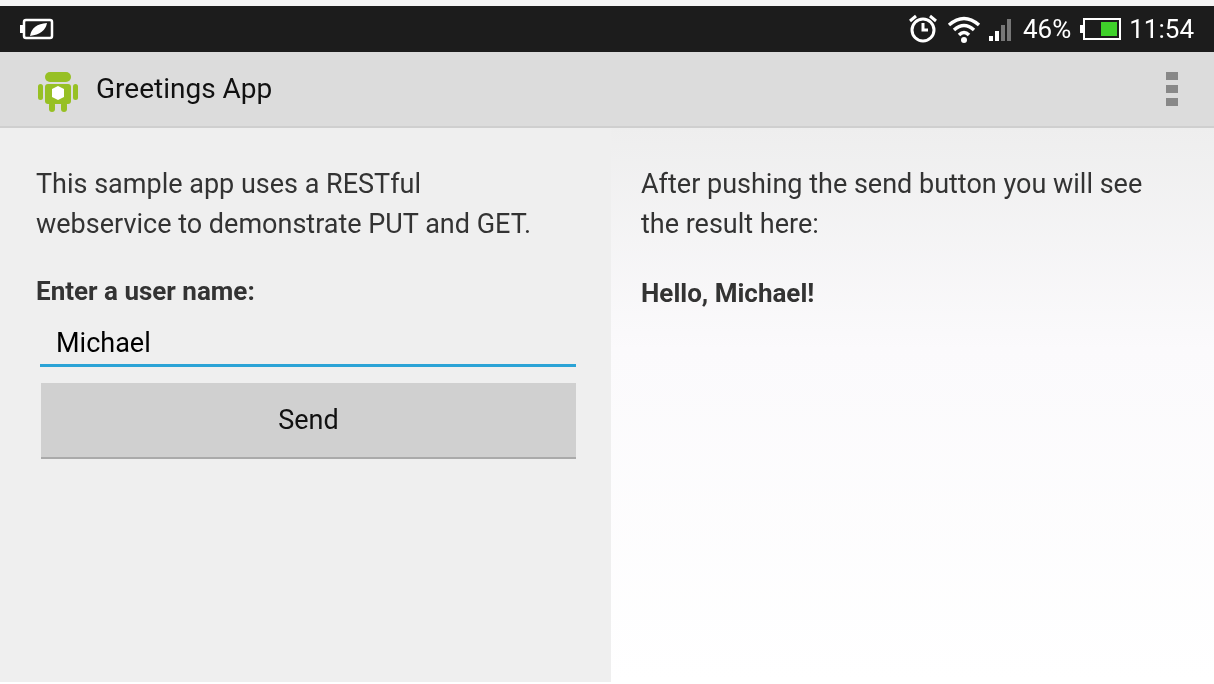 The image size is (1214, 684). What do you see at coordinates (728, 293) in the screenshot?
I see `result-text: Hello, Michael!` at bounding box center [728, 293].